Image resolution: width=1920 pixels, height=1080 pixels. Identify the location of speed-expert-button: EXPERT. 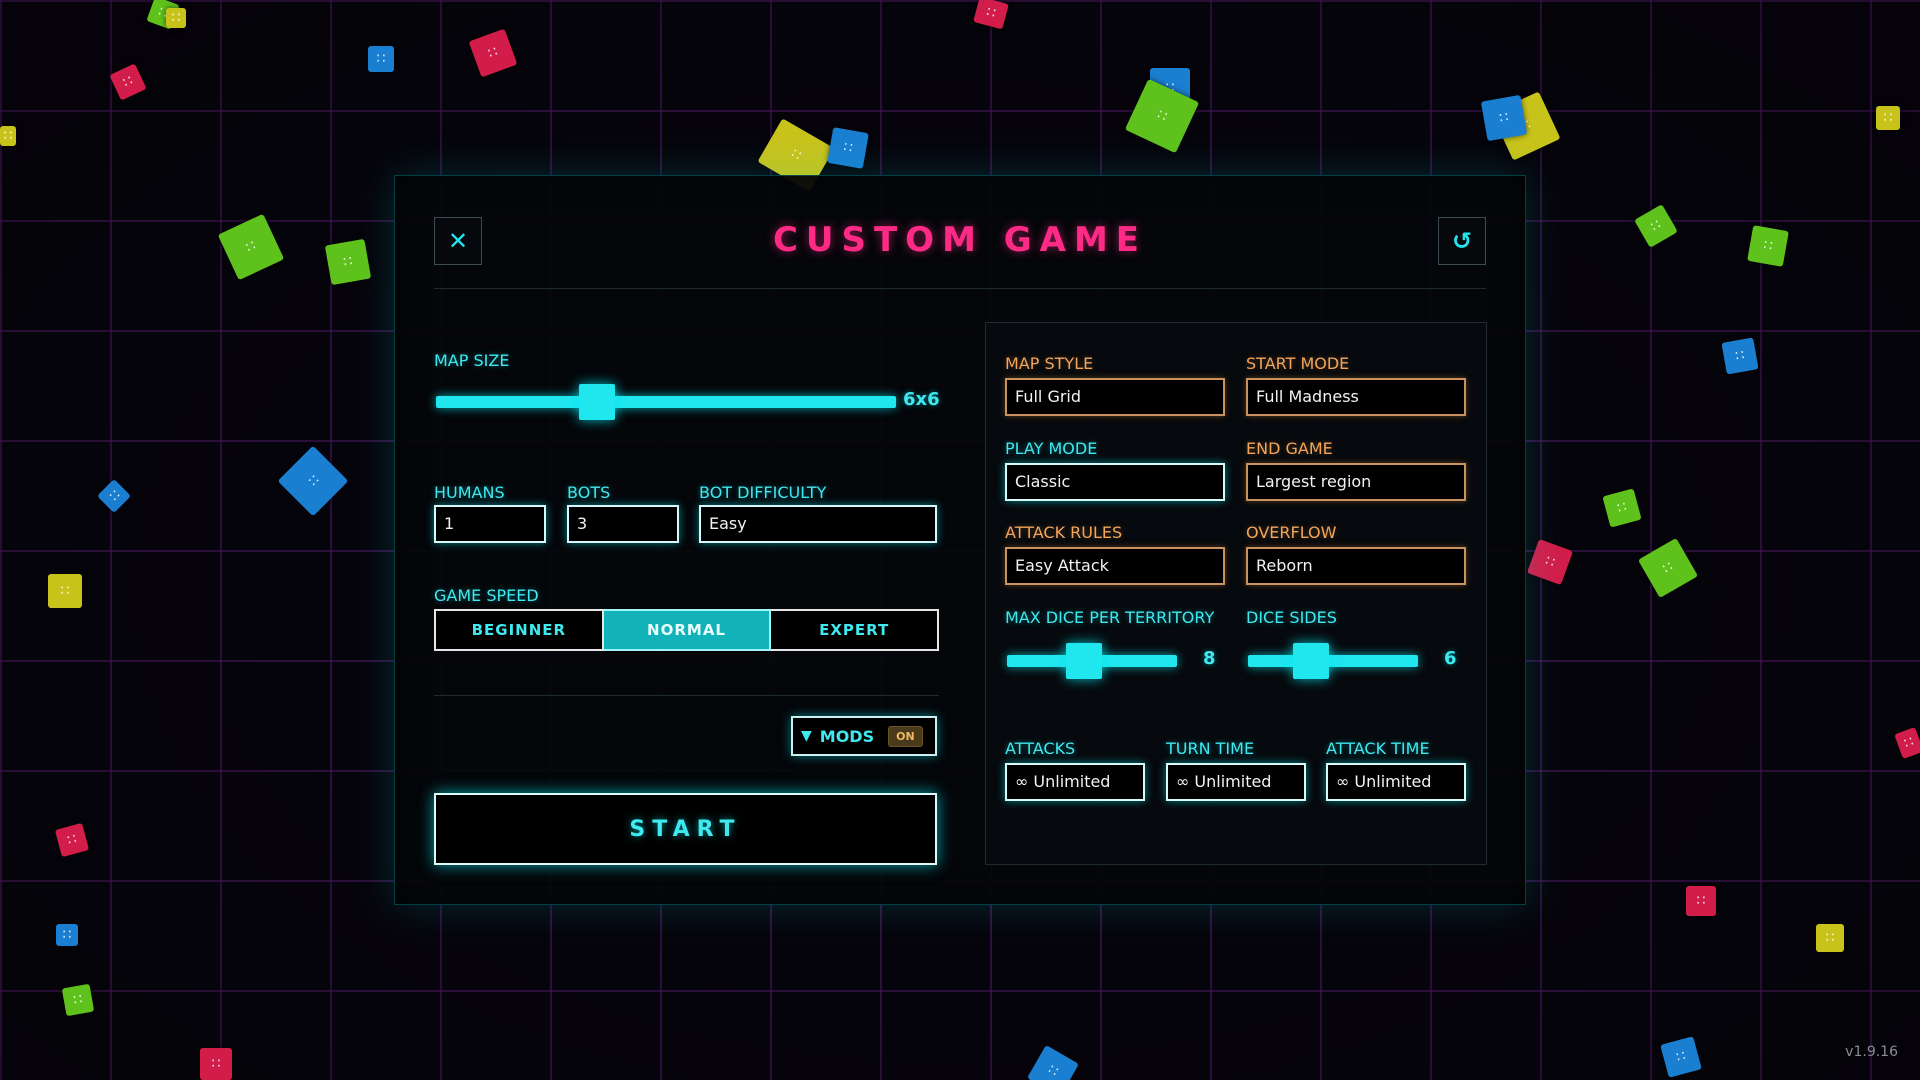
(855, 630).